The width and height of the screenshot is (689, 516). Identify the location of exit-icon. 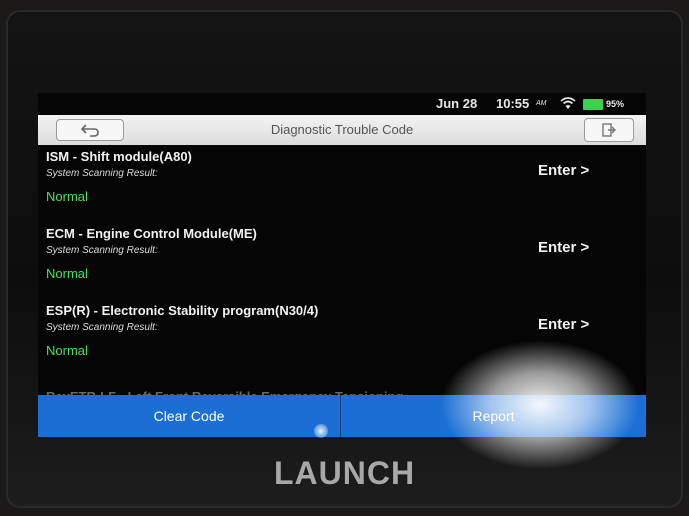
(609, 130).